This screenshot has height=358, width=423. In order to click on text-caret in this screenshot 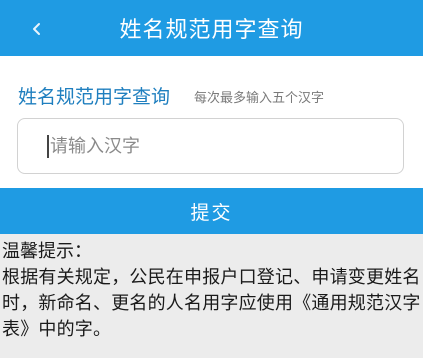, I will do `click(48, 146)`.